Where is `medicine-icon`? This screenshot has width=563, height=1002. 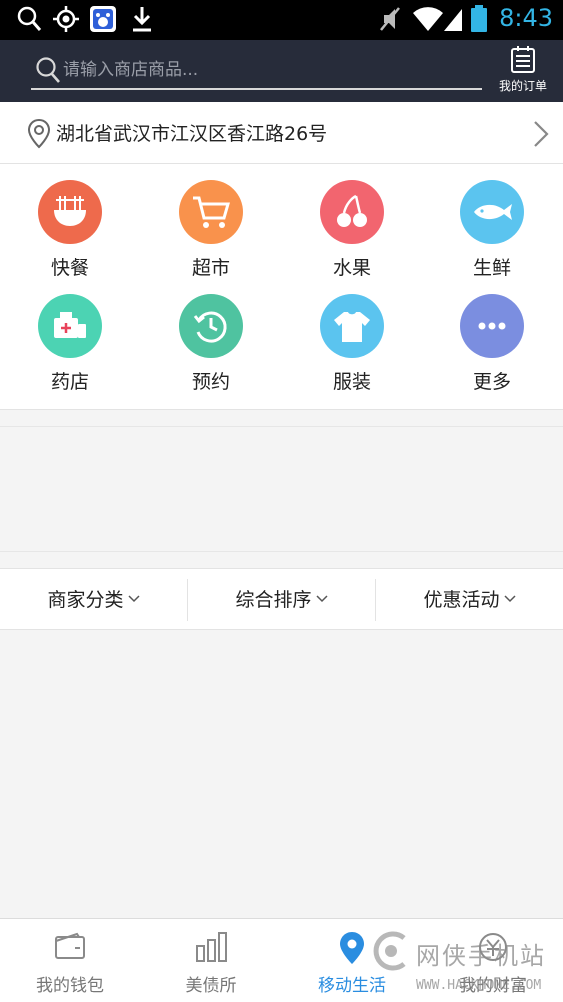
medicine-icon is located at coordinates (70, 325).